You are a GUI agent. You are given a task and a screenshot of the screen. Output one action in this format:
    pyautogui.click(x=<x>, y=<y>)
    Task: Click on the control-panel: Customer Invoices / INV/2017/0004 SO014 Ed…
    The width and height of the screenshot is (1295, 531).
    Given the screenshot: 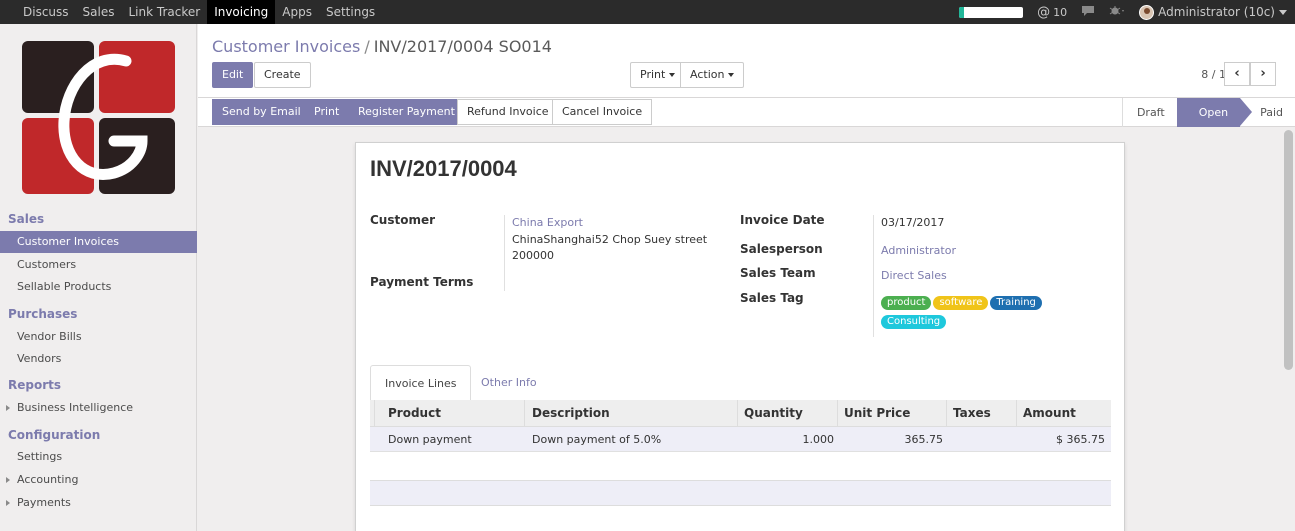 What is the action you would take?
    pyautogui.click(x=746, y=61)
    